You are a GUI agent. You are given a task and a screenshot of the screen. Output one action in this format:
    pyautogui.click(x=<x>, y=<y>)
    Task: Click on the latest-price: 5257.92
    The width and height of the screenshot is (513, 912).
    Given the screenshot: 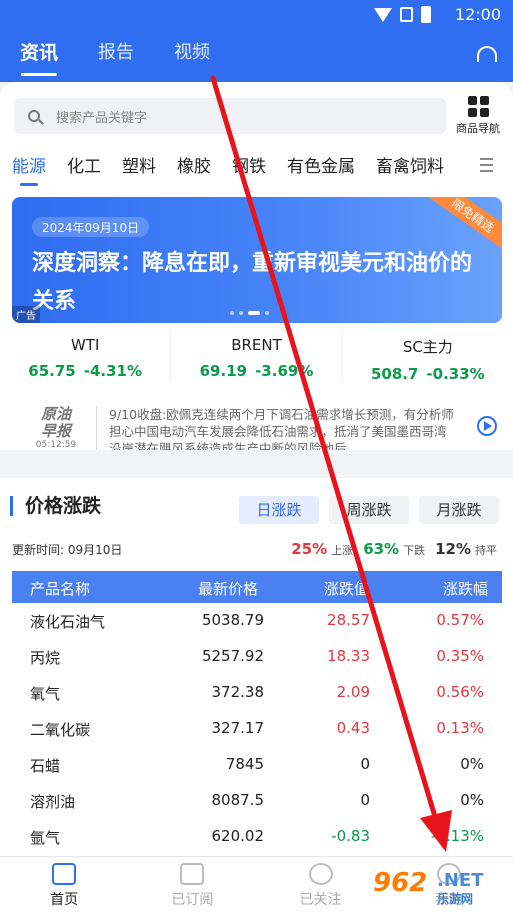 What is the action you would take?
    pyautogui.click(x=232, y=656)
    